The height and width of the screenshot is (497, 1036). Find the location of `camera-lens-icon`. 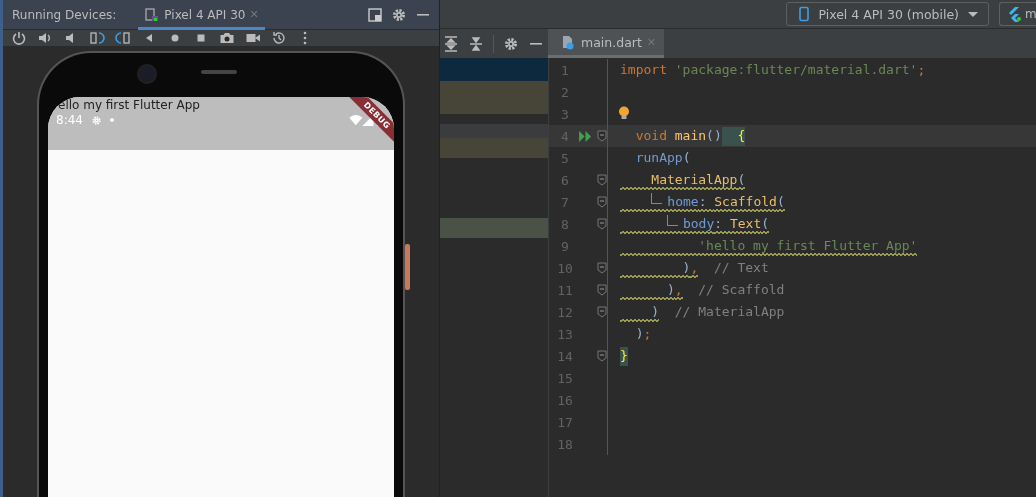

camera-lens-icon is located at coordinates (147, 74).